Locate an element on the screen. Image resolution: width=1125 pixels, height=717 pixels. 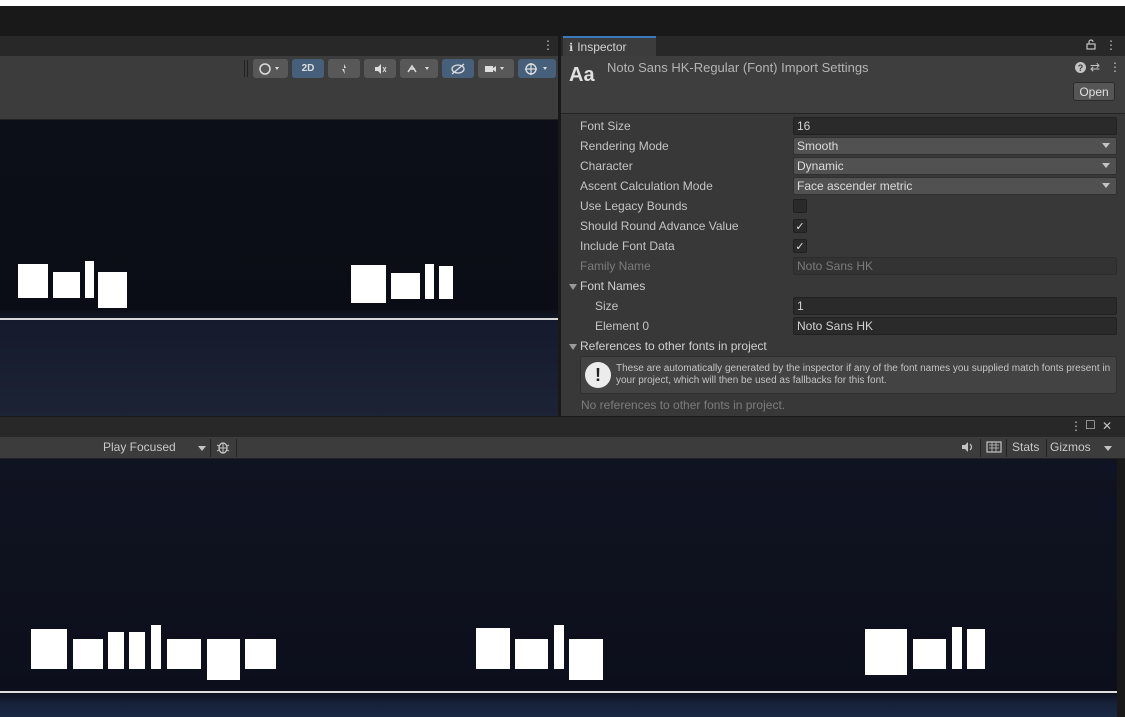
audio-mute-icon is located at coordinates (380, 68).